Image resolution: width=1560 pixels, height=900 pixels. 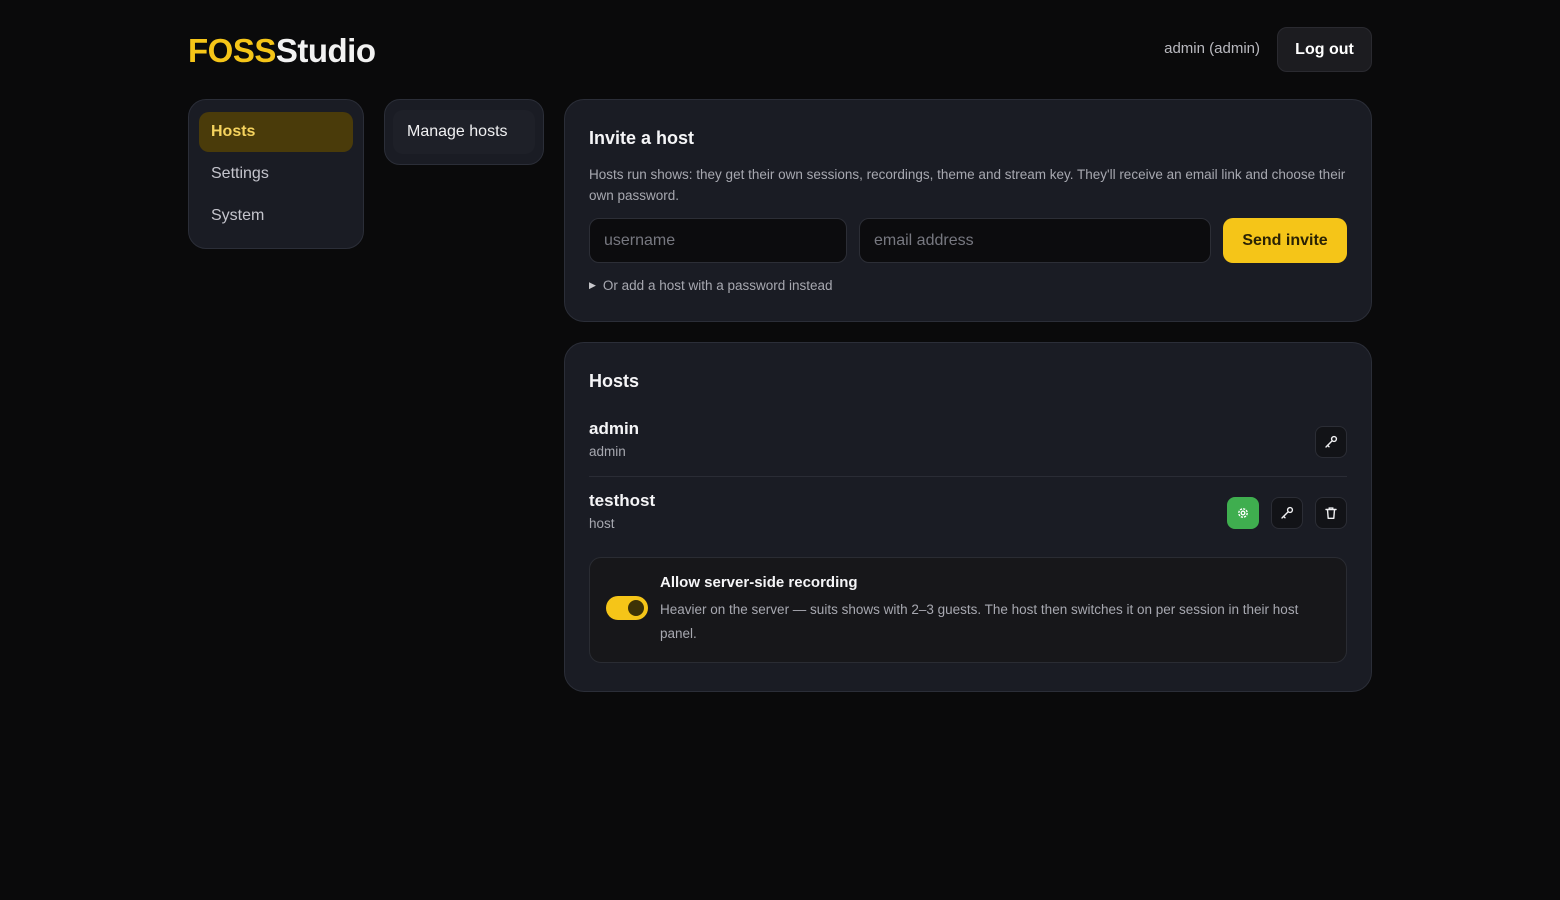 I want to click on header: FOSSStudio admin (admin) Log out, so click(x=780, y=49).